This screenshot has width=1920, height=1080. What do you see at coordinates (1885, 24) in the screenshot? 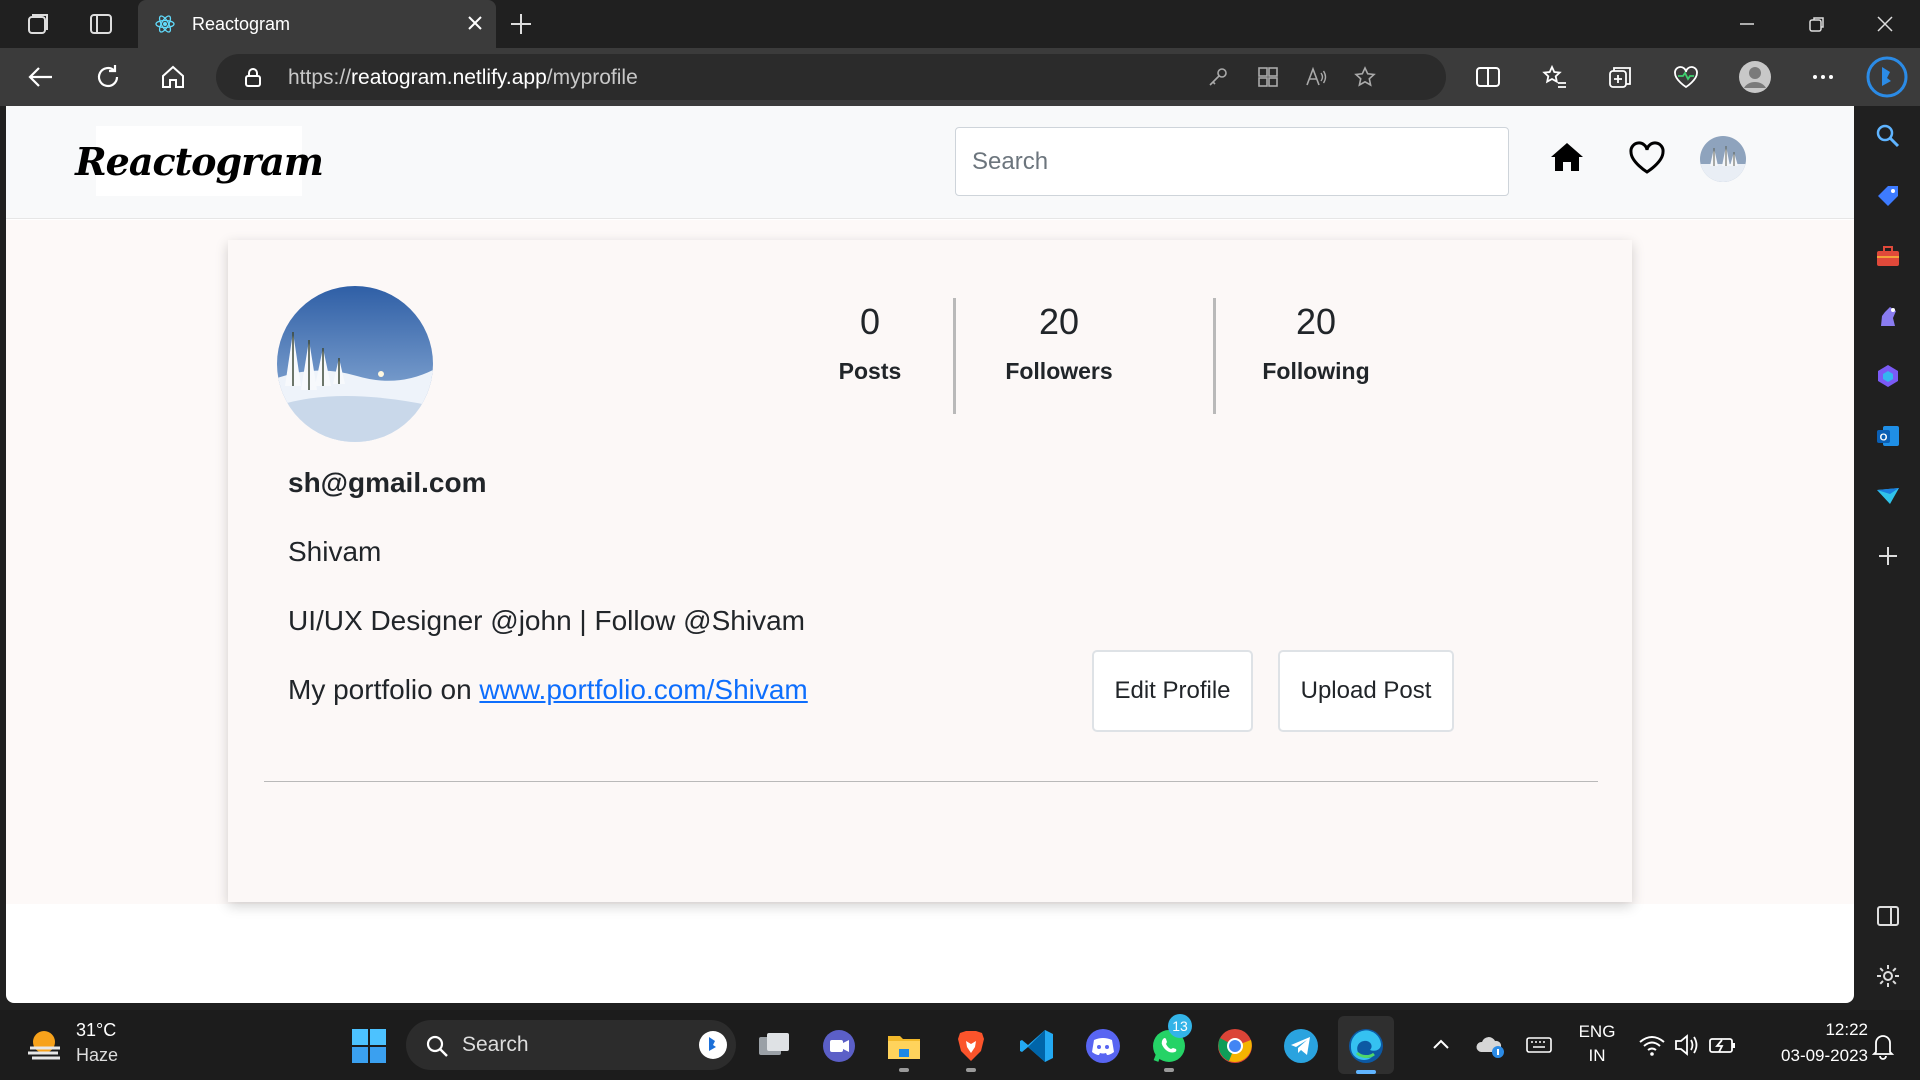
I see `close-window-icon` at bounding box center [1885, 24].